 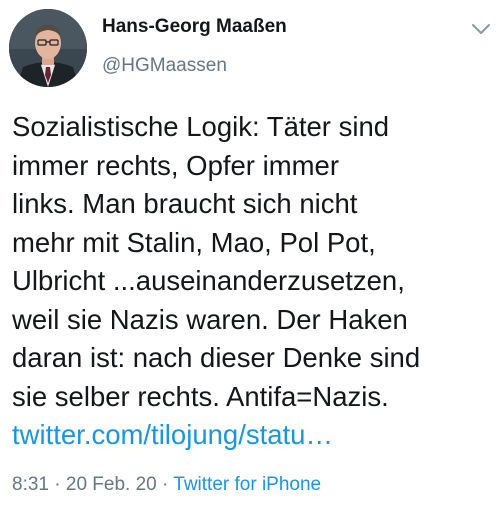 What do you see at coordinates (185, 203) in the screenshot?
I see `tweet-line: links. Man braucht sich nicht` at bounding box center [185, 203].